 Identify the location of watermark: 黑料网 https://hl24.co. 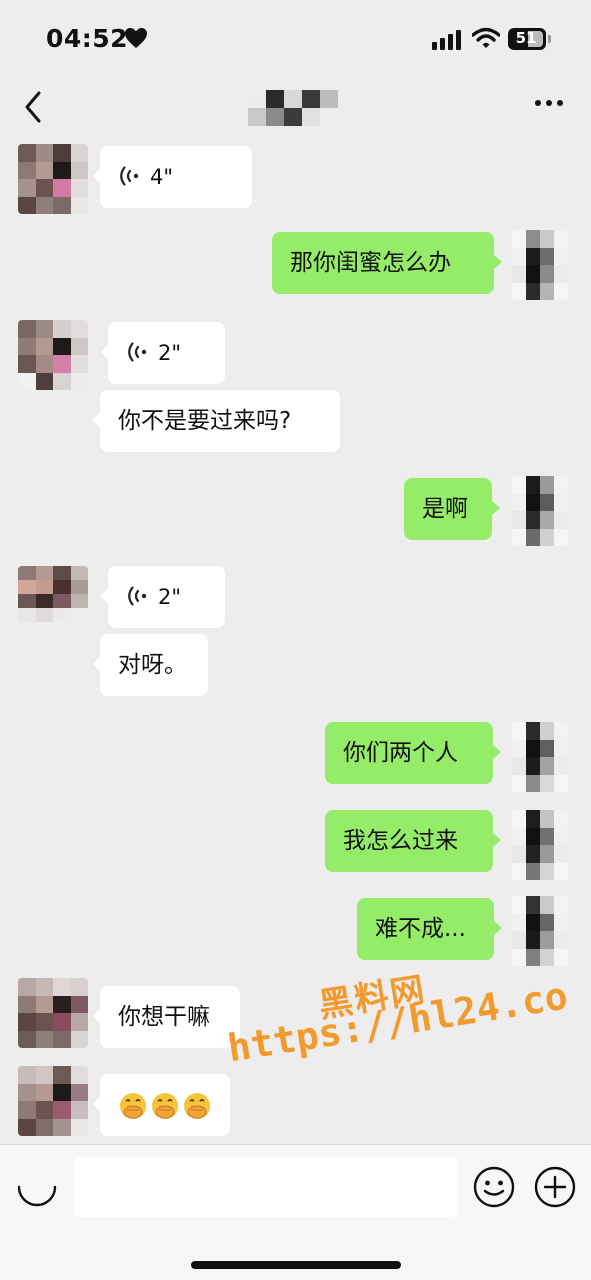
(398, 1020).